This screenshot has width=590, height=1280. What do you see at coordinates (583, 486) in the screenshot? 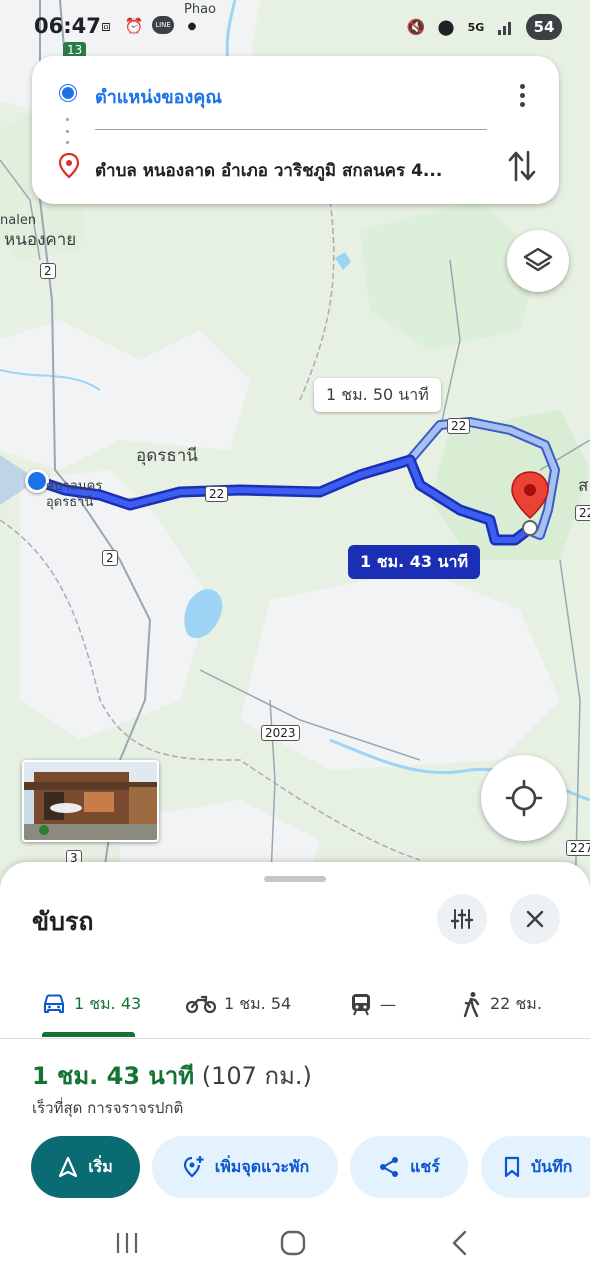
I see `map-label-east-edge: ส` at bounding box center [583, 486].